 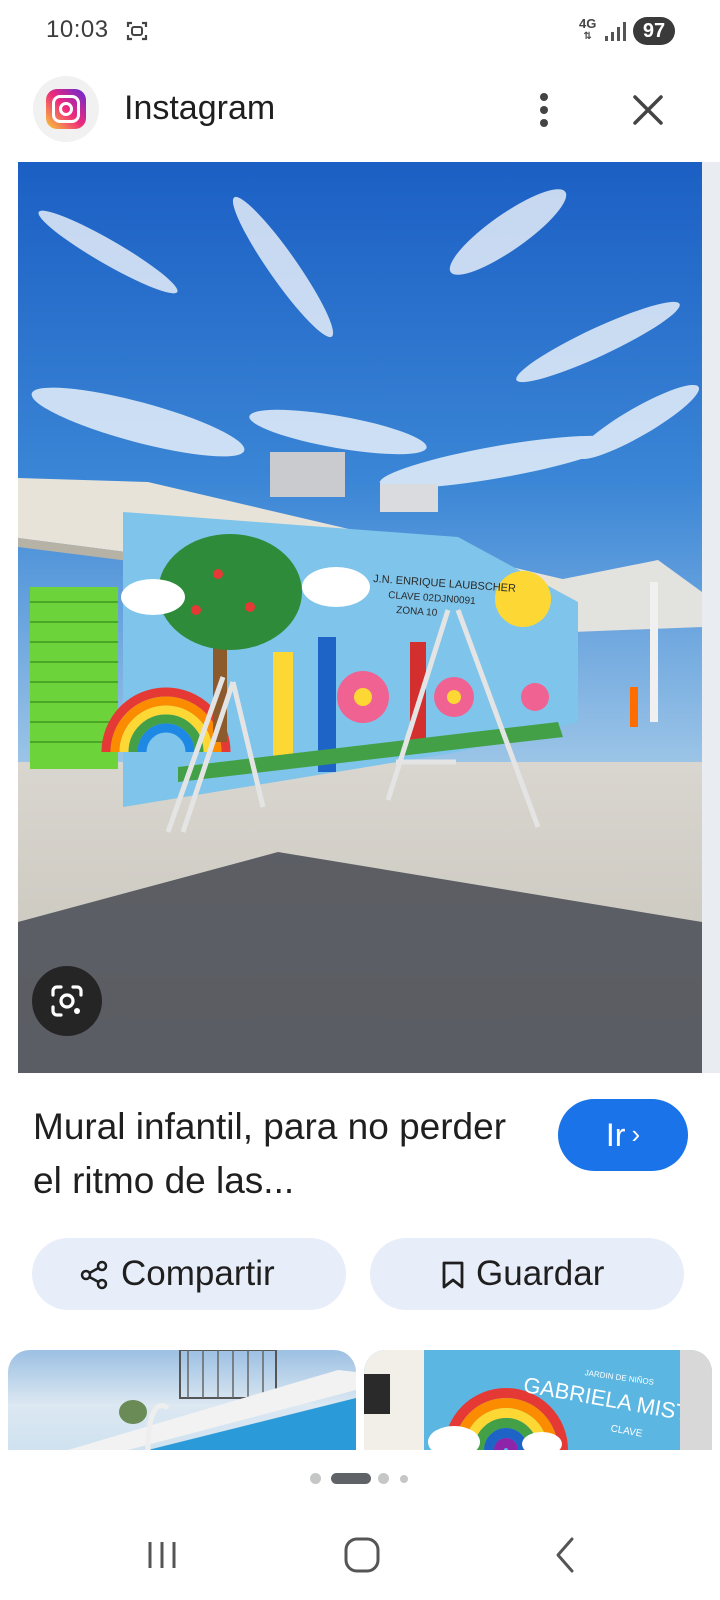 I want to click on status-time: 10:03, so click(x=77, y=29).